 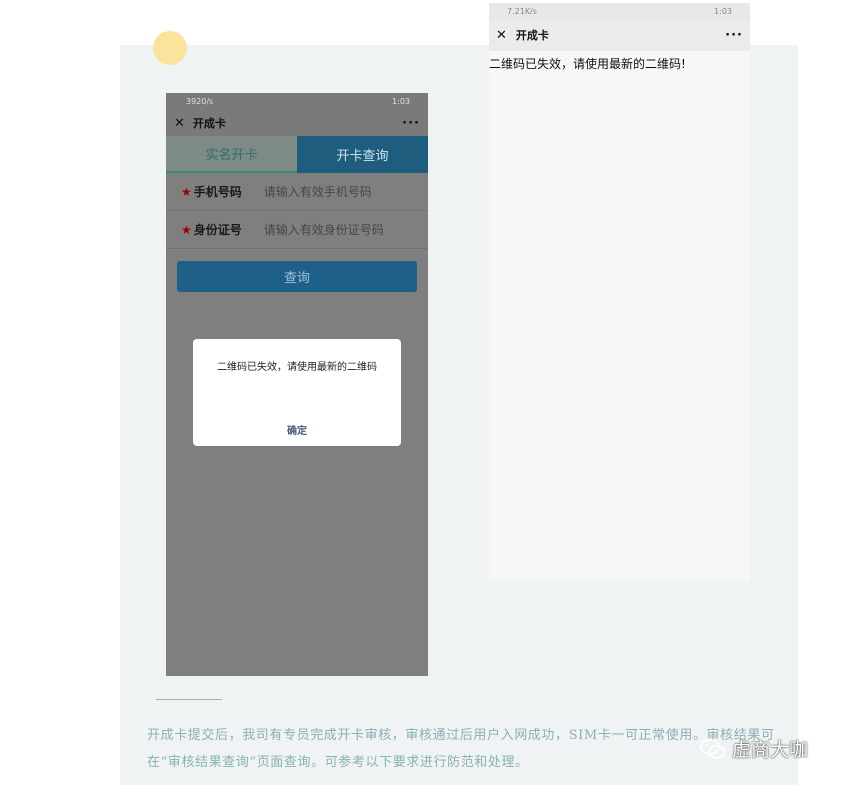 I want to click on phone-field: ★ 手机号码 请输入有效手机号码, so click(x=297, y=192).